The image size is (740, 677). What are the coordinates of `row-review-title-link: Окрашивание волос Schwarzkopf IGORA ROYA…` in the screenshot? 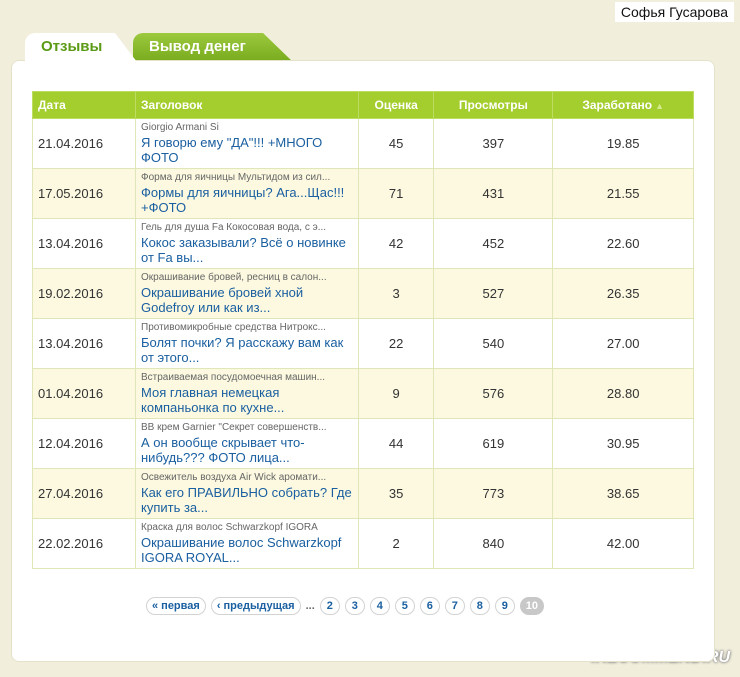 It's located at (247, 550).